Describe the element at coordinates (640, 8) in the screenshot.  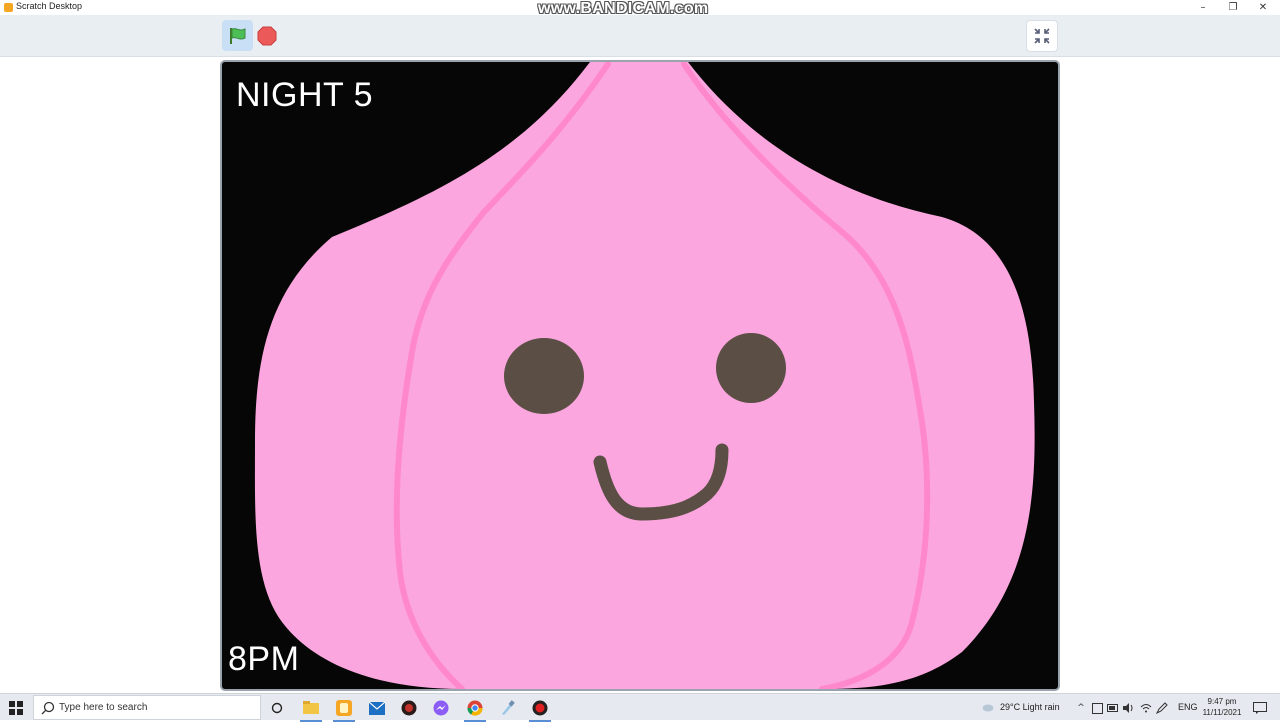
I see `window-title-bar: Scratch Desktop www.BANDICAM.com – ❐ ✕` at that location.